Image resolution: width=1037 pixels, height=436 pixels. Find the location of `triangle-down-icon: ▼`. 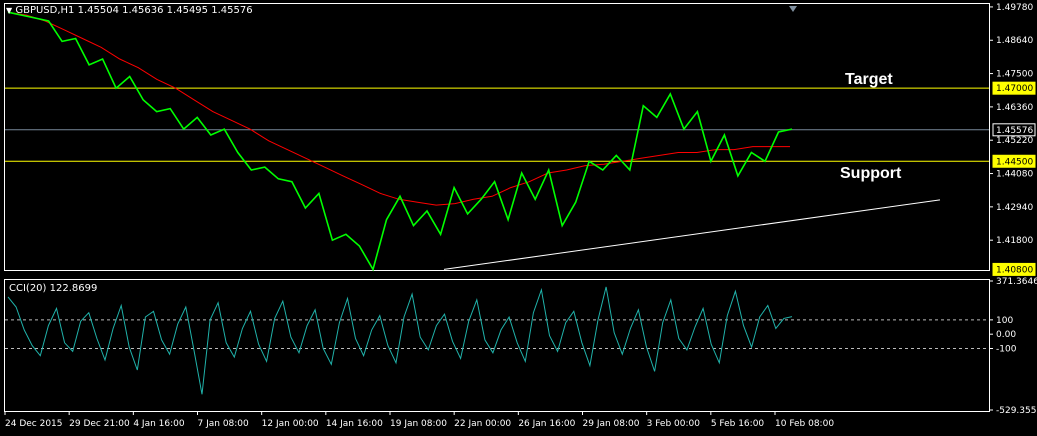

triangle-down-icon: ▼ is located at coordinates (9, 10).